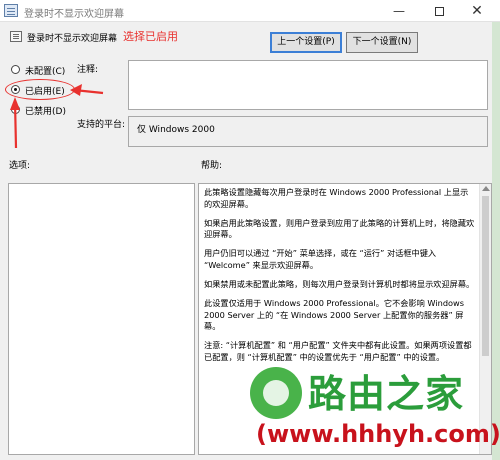 This screenshot has width=500, height=460. I want to click on policy-window-icon, so click(11, 10).